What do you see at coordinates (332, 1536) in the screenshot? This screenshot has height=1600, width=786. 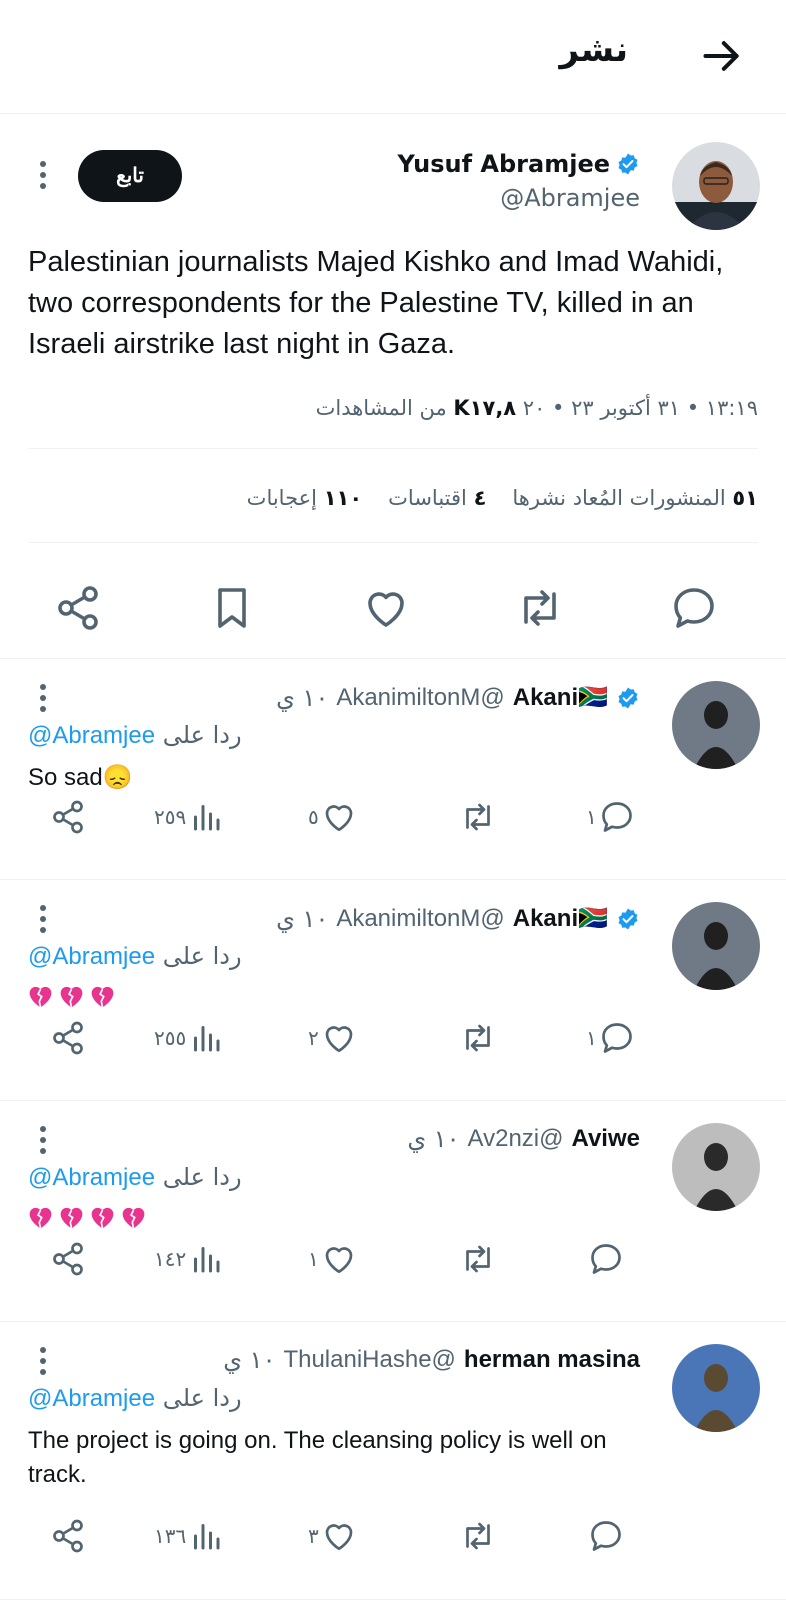 I see `like-button: ٣` at bounding box center [332, 1536].